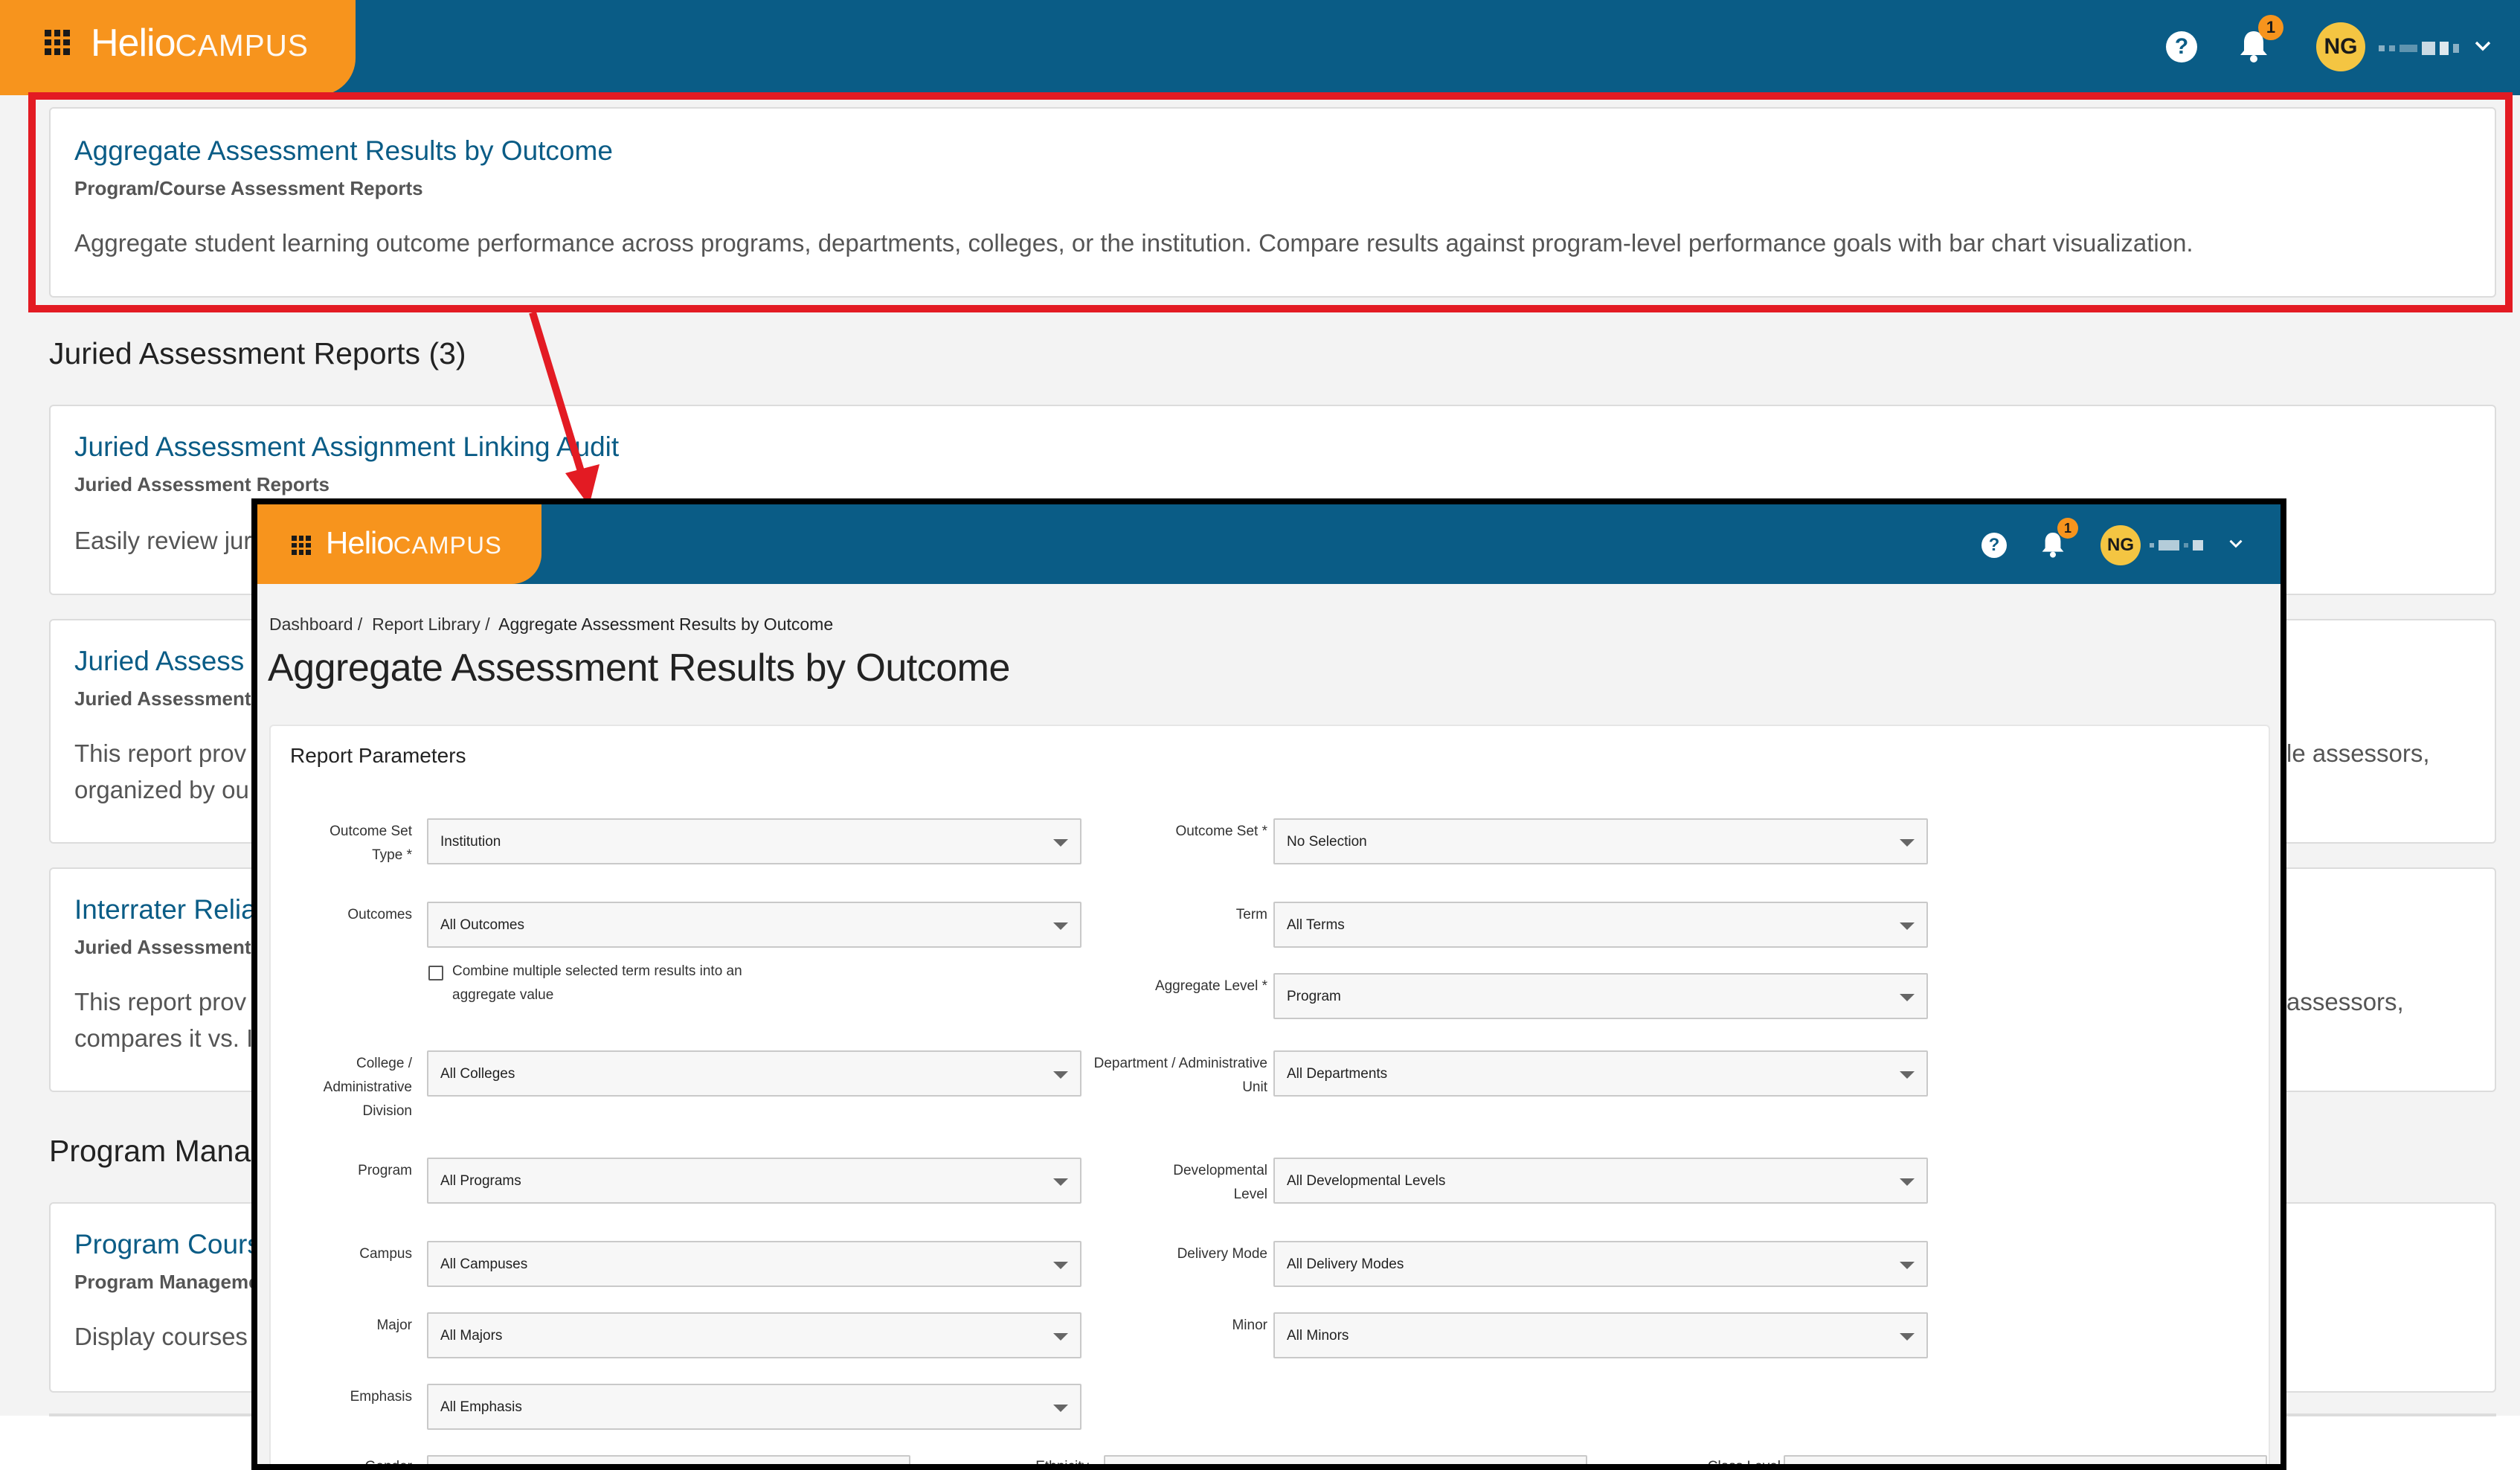 Image resolution: width=2520 pixels, height=1470 pixels. I want to click on card-title: Program Cours, so click(167, 1244).